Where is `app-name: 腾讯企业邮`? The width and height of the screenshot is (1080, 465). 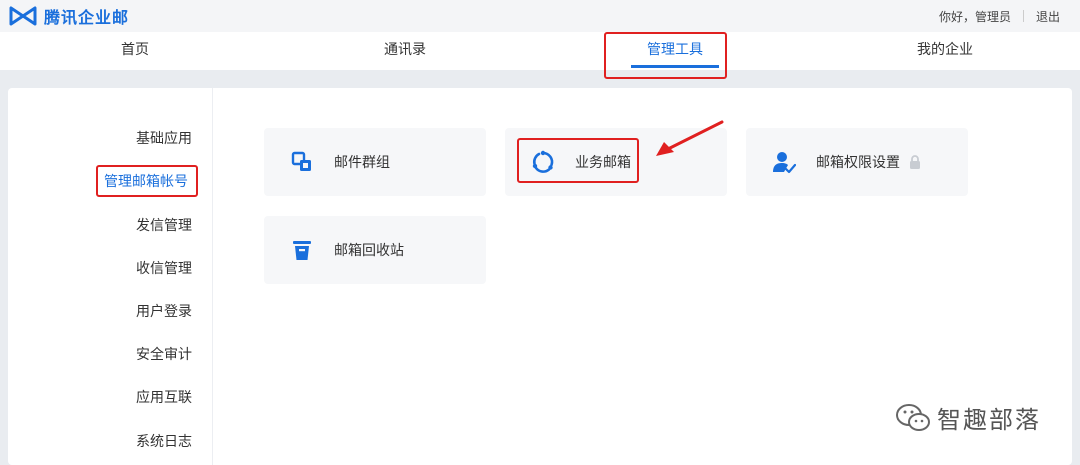 app-name: 腾讯企业邮 is located at coordinates (87, 17).